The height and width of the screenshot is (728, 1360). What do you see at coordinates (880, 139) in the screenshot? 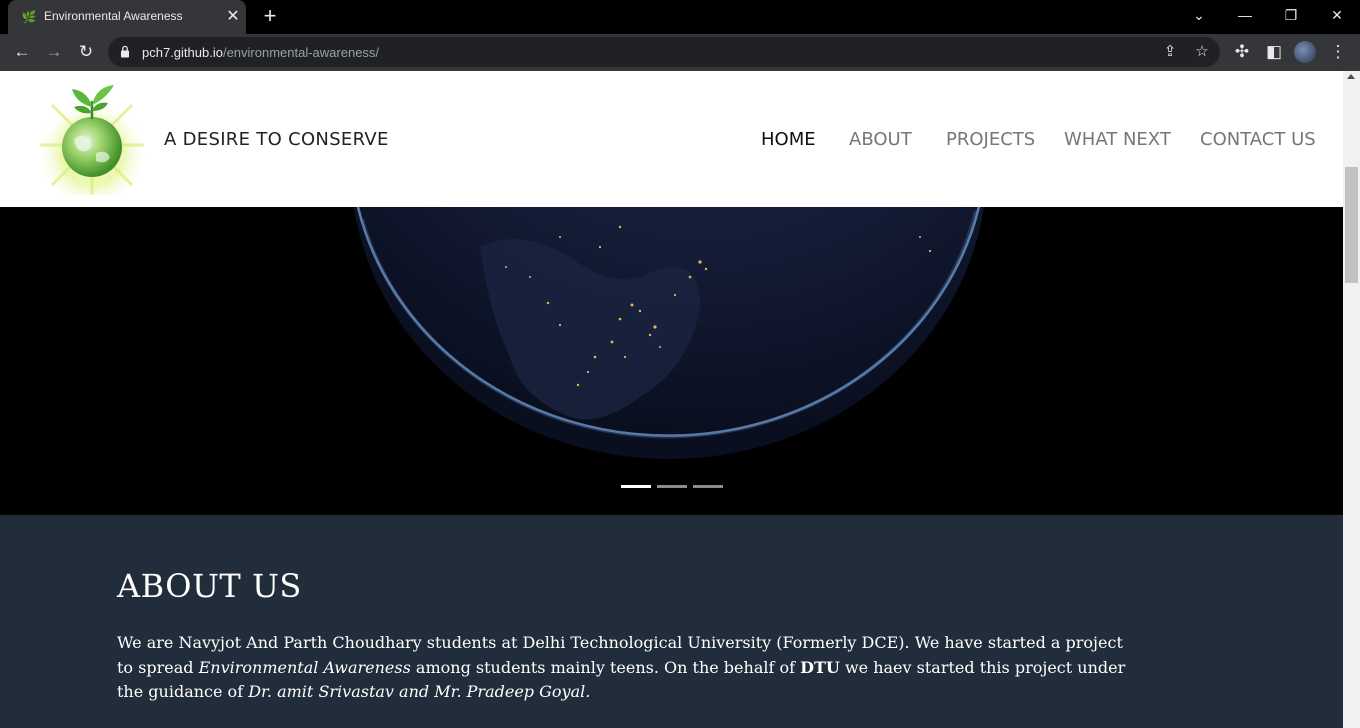
I see `nav-about: ABOUT` at bounding box center [880, 139].